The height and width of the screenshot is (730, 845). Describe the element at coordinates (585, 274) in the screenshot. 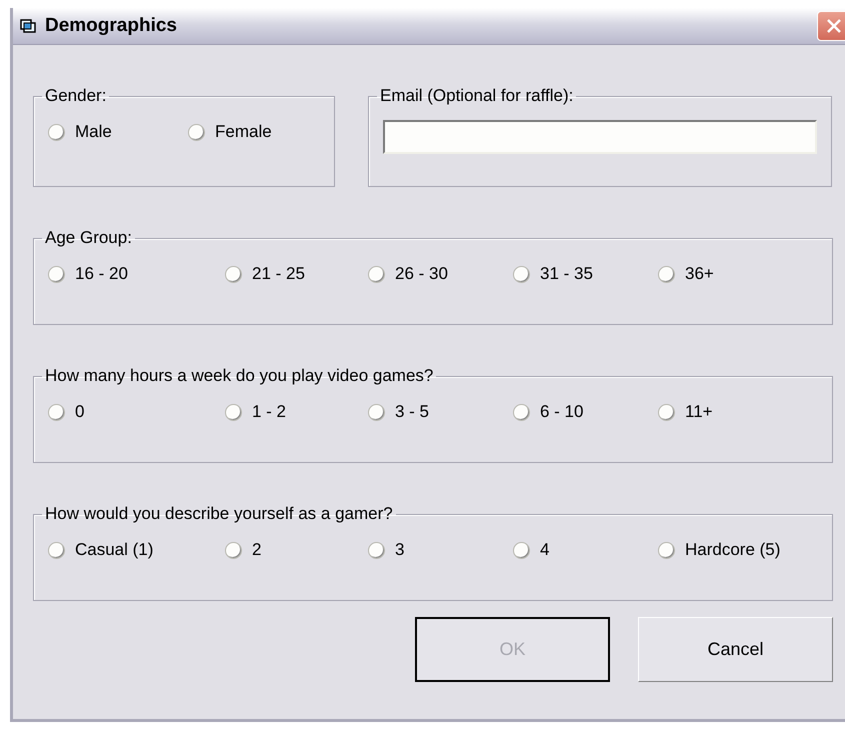

I see `radio-option: 31 - 35` at that location.